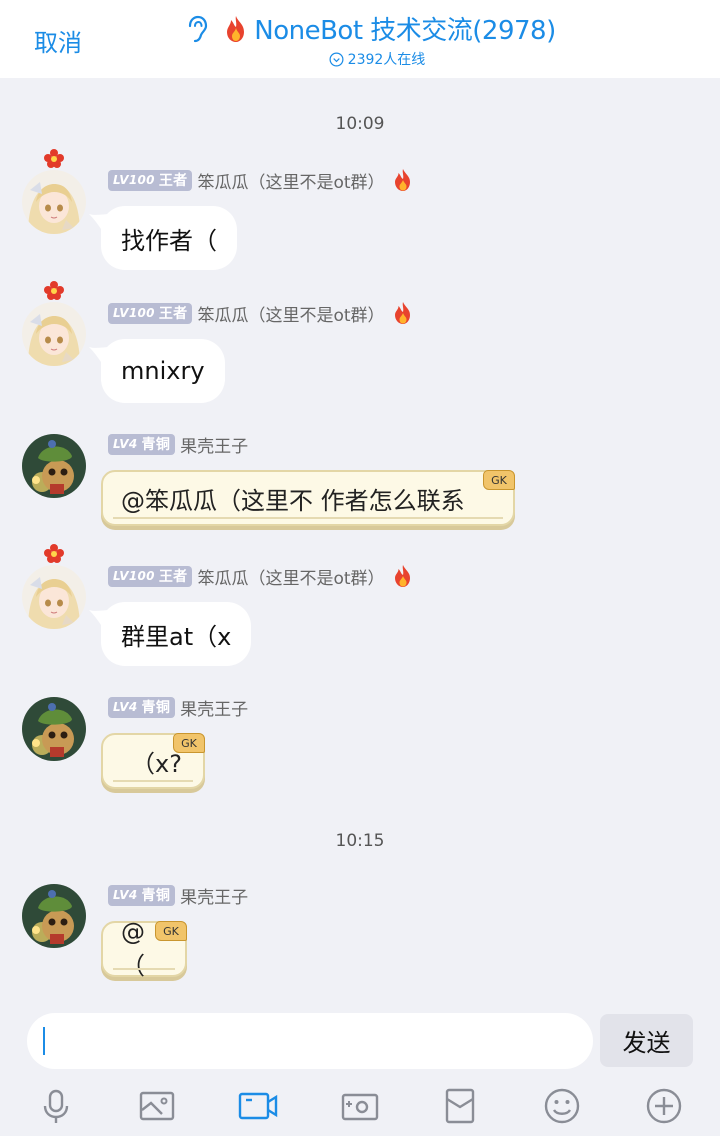 The image size is (720, 1136). Describe the element at coordinates (360, 841) in the screenshot. I see `timestamp: 10:15` at that location.